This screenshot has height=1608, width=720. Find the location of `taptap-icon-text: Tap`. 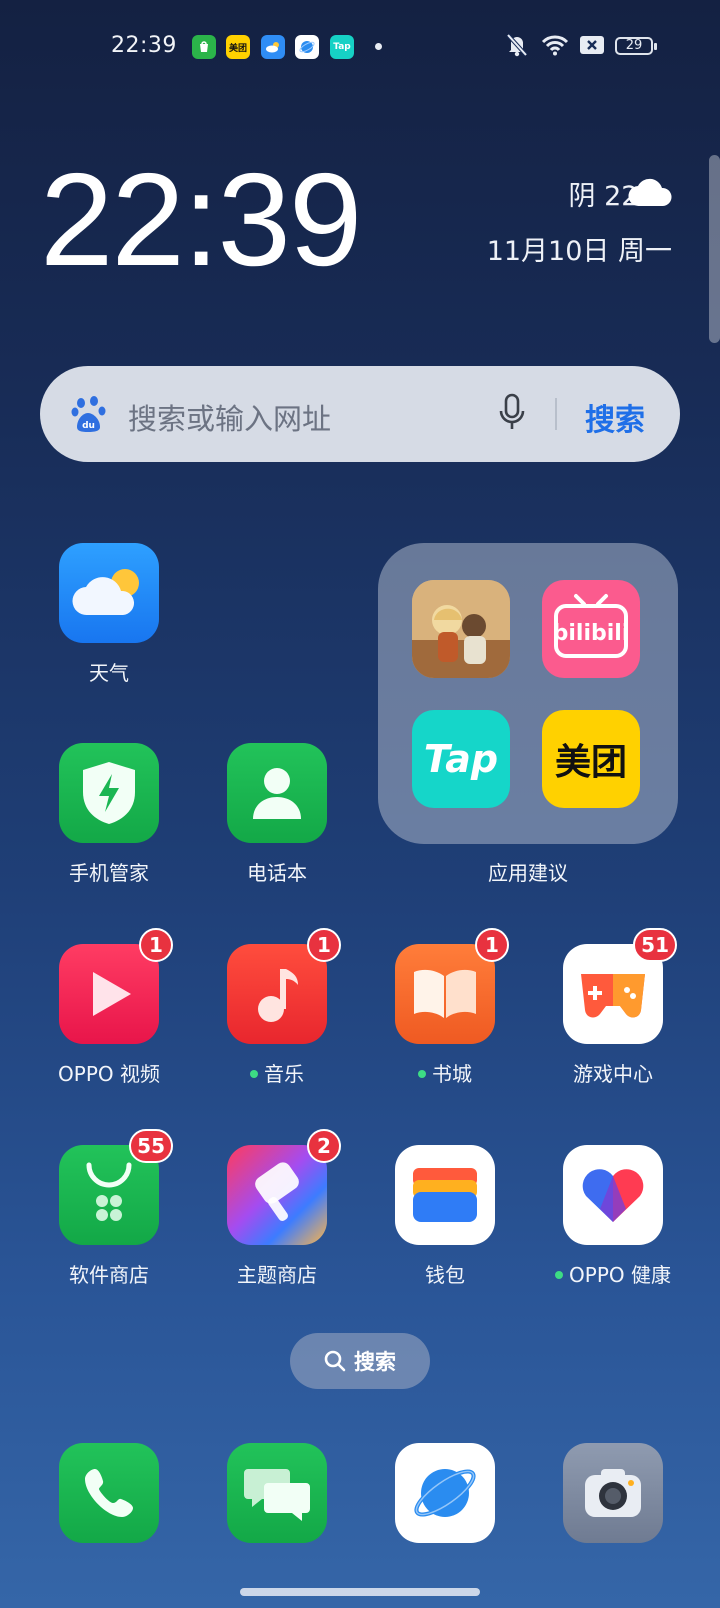

taptap-icon-text: Tap is located at coordinates (342, 47).